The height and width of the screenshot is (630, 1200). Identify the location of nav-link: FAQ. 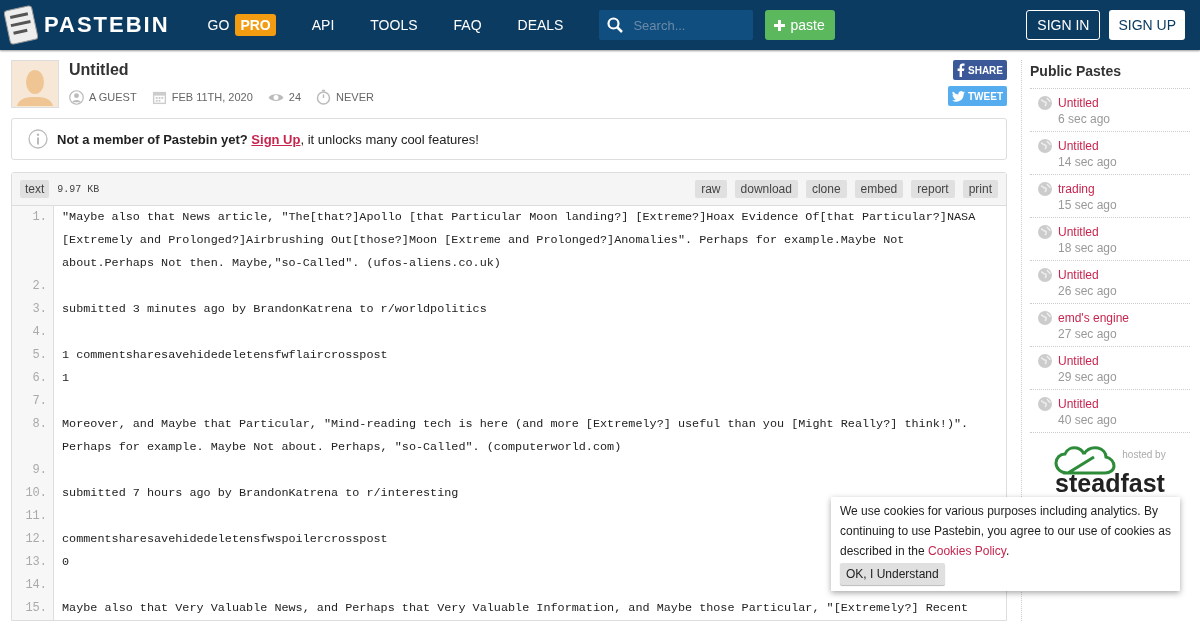
(467, 25).